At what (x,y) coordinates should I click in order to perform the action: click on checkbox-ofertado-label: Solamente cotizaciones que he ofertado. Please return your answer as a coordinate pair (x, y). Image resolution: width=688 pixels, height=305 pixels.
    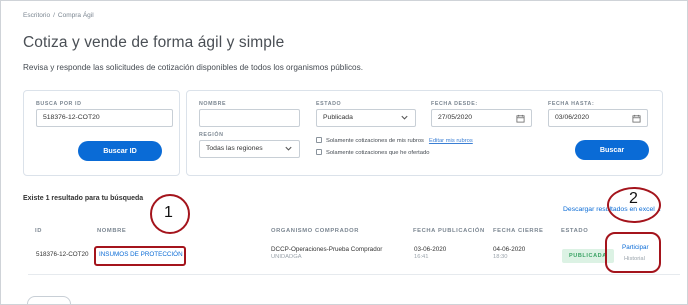
    Looking at the image, I should click on (378, 153).